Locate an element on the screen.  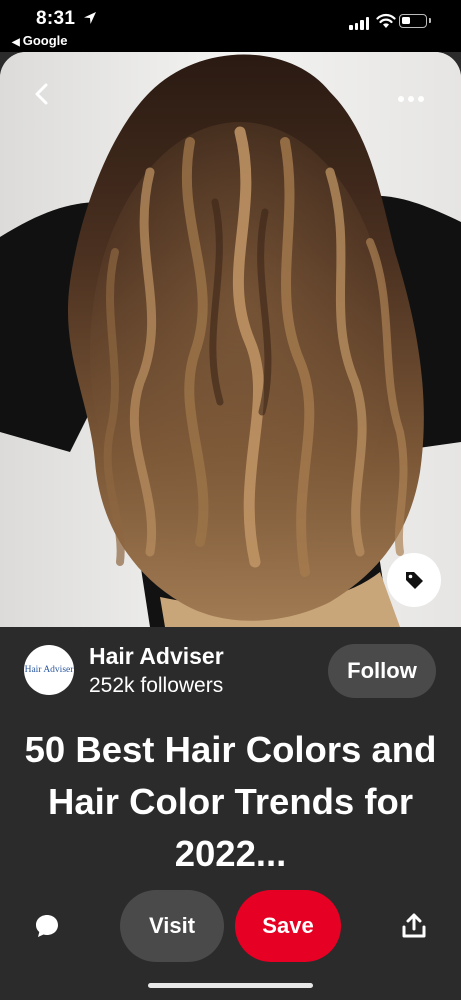
home-indicator is located at coordinates (230, 985).